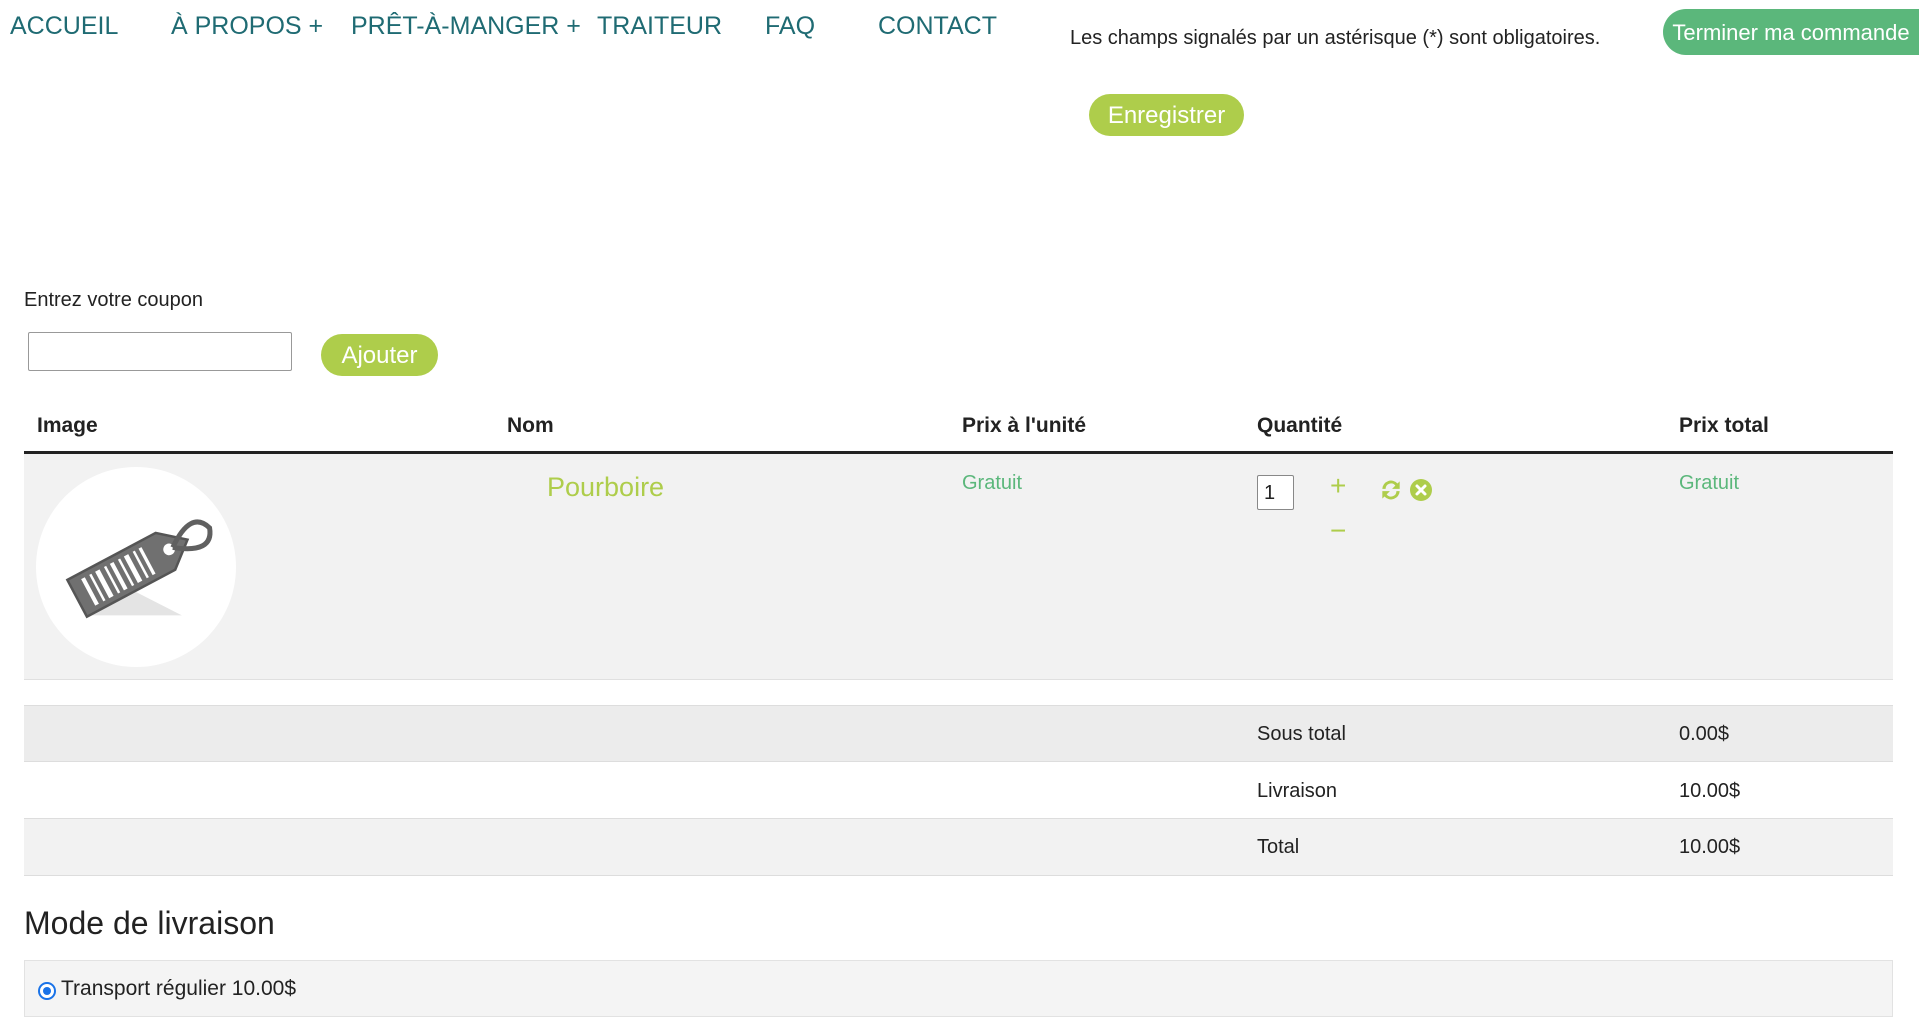 This screenshot has height=1024, width=1919. Describe the element at coordinates (1724, 425) in the screenshot. I see `header-total-price: Prix total` at that location.